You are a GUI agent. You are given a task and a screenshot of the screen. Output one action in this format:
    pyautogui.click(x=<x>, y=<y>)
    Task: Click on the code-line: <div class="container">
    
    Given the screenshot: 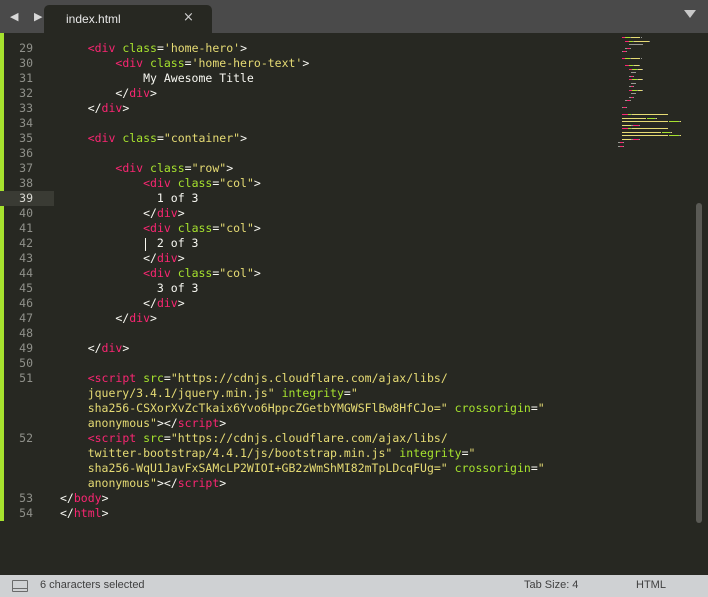 What is the action you would take?
    pyautogui.click(x=153, y=138)
    